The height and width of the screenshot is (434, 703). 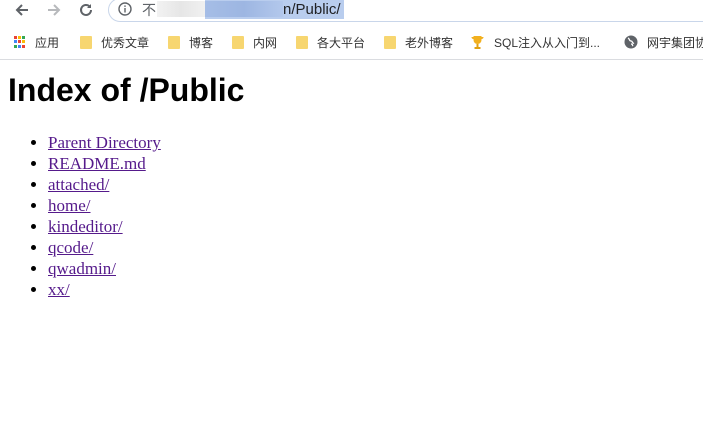 What do you see at coordinates (244, 9) in the screenshot?
I see `url-redacted-selected` at bounding box center [244, 9].